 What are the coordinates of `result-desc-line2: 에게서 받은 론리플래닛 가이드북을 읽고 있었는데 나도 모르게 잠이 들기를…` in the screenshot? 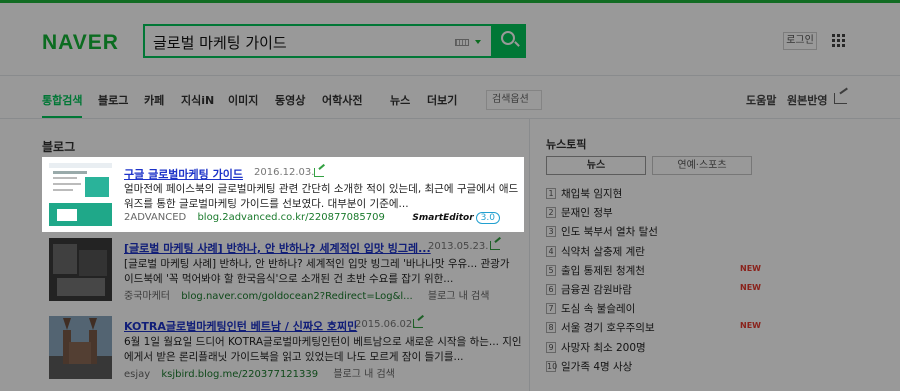 It's located at (294, 357).